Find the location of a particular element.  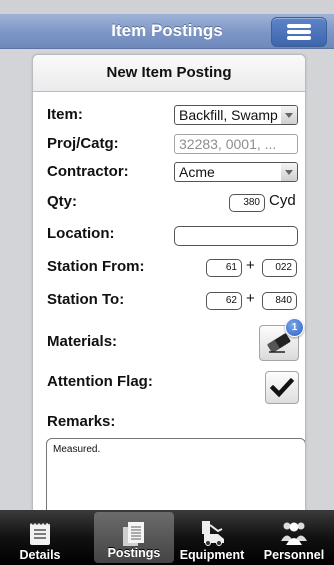

equipment-icon is located at coordinates (213, 533).